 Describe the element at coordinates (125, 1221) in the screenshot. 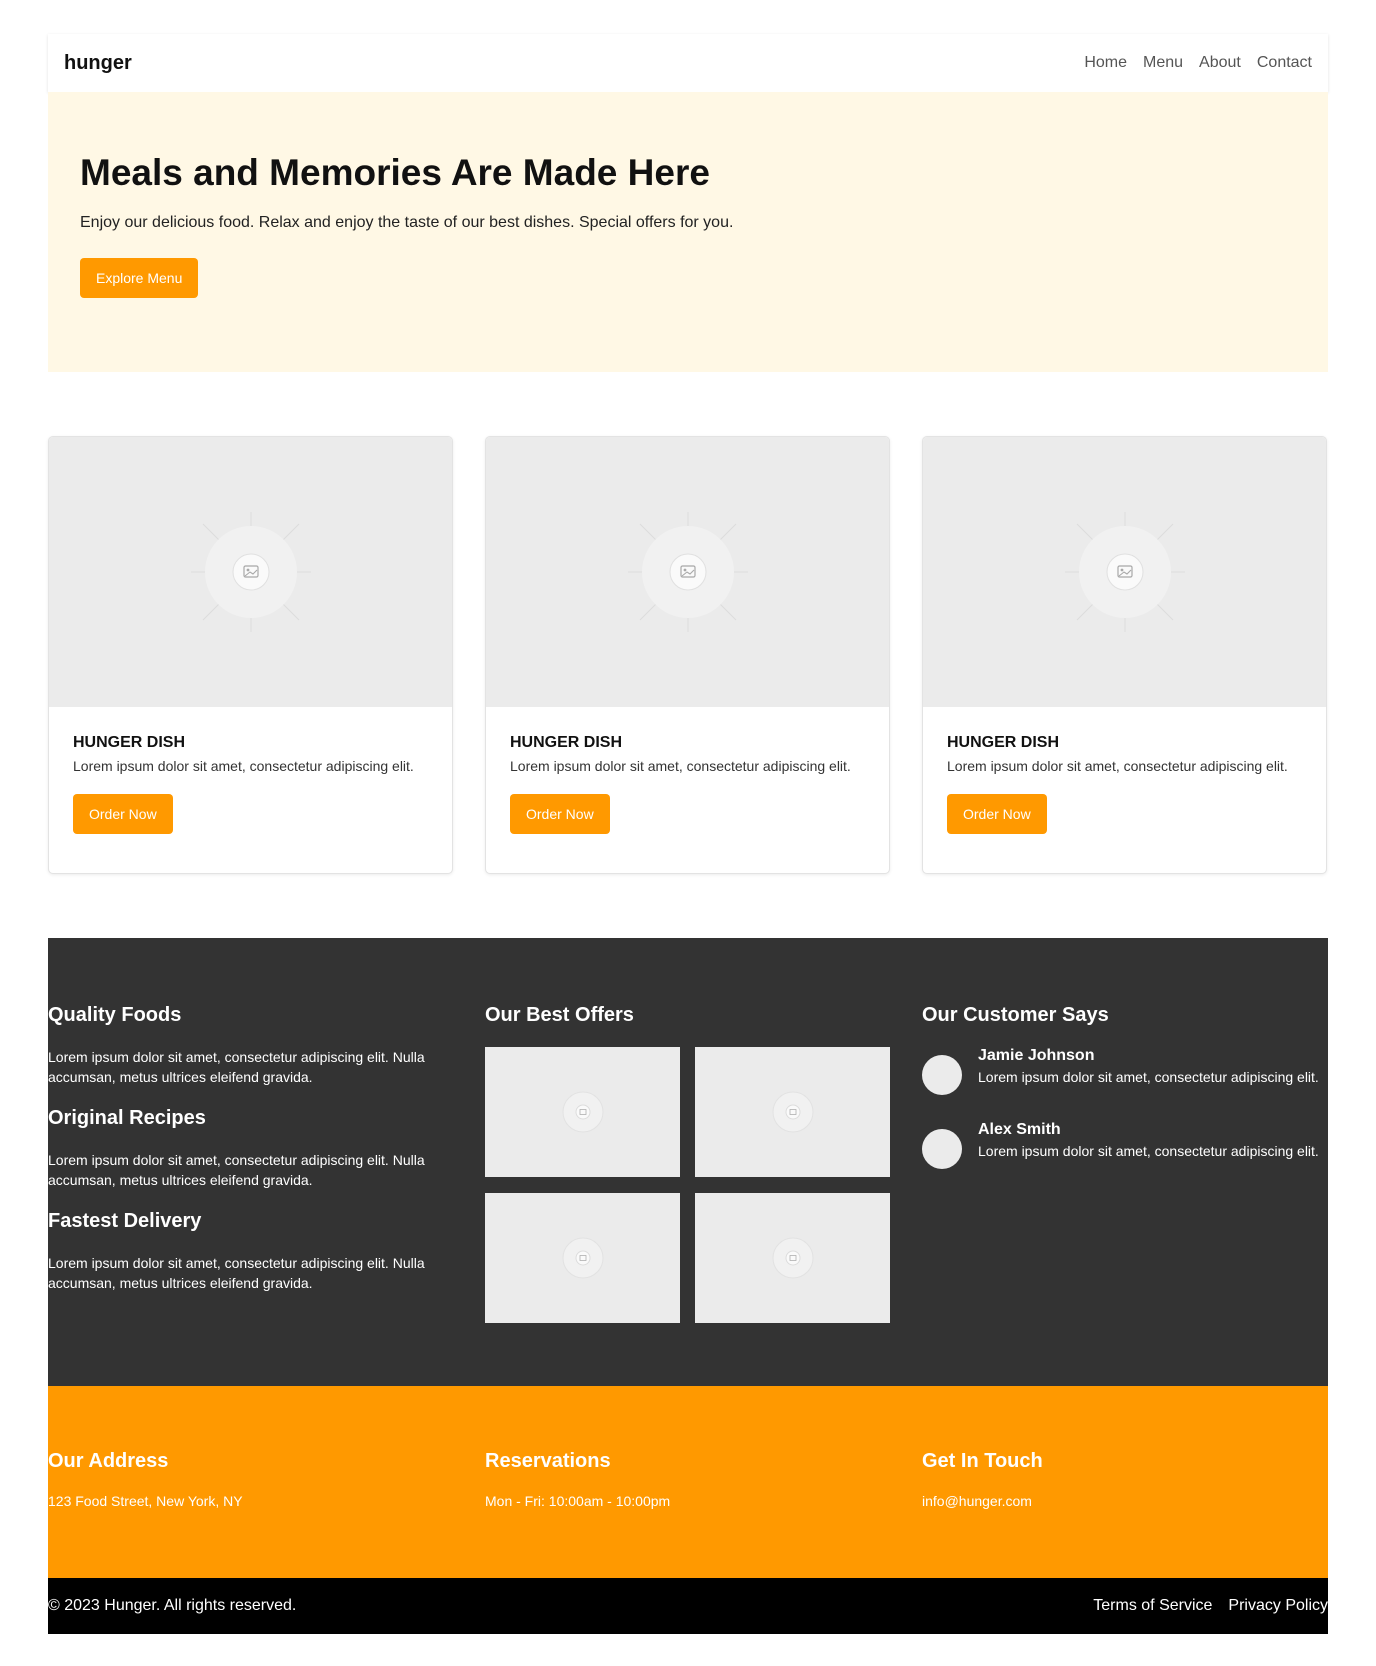

I see `feature-title: Fastest Delivery` at that location.